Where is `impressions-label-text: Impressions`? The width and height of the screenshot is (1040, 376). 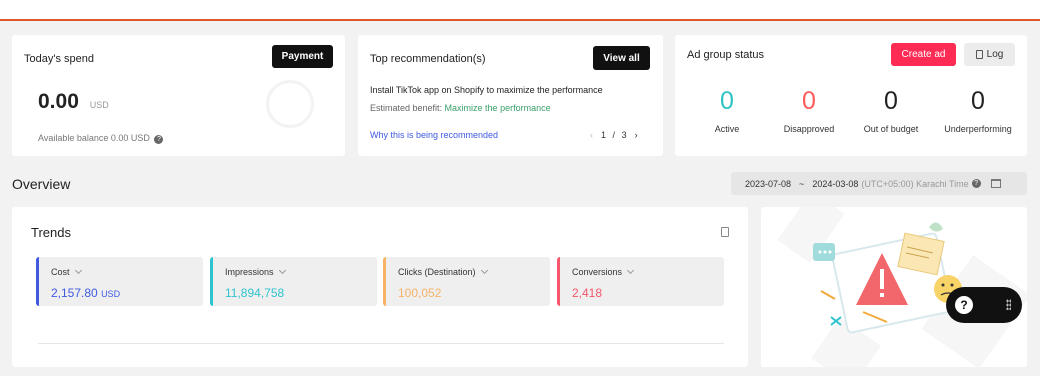
impressions-label-text: Impressions is located at coordinates (249, 272).